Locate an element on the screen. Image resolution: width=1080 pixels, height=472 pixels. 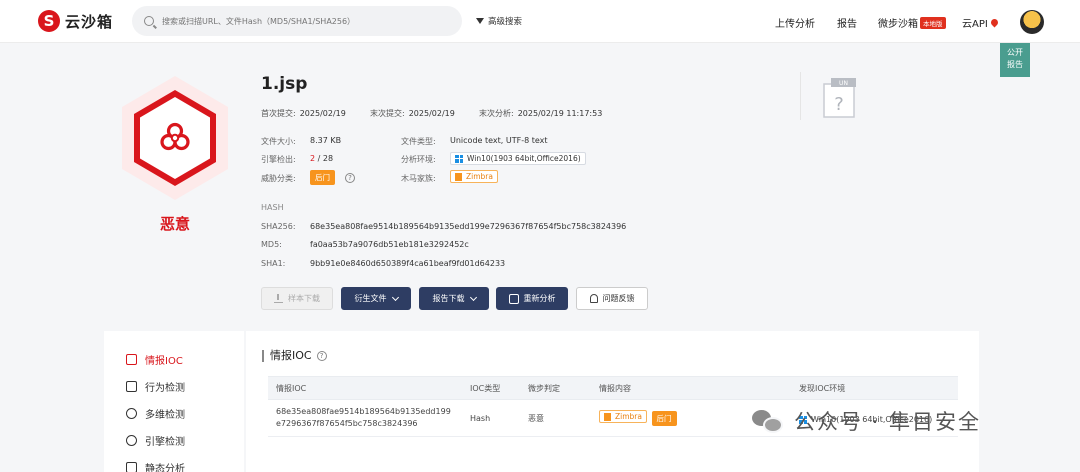
nav-report: 报告 is located at coordinates (847, 22).